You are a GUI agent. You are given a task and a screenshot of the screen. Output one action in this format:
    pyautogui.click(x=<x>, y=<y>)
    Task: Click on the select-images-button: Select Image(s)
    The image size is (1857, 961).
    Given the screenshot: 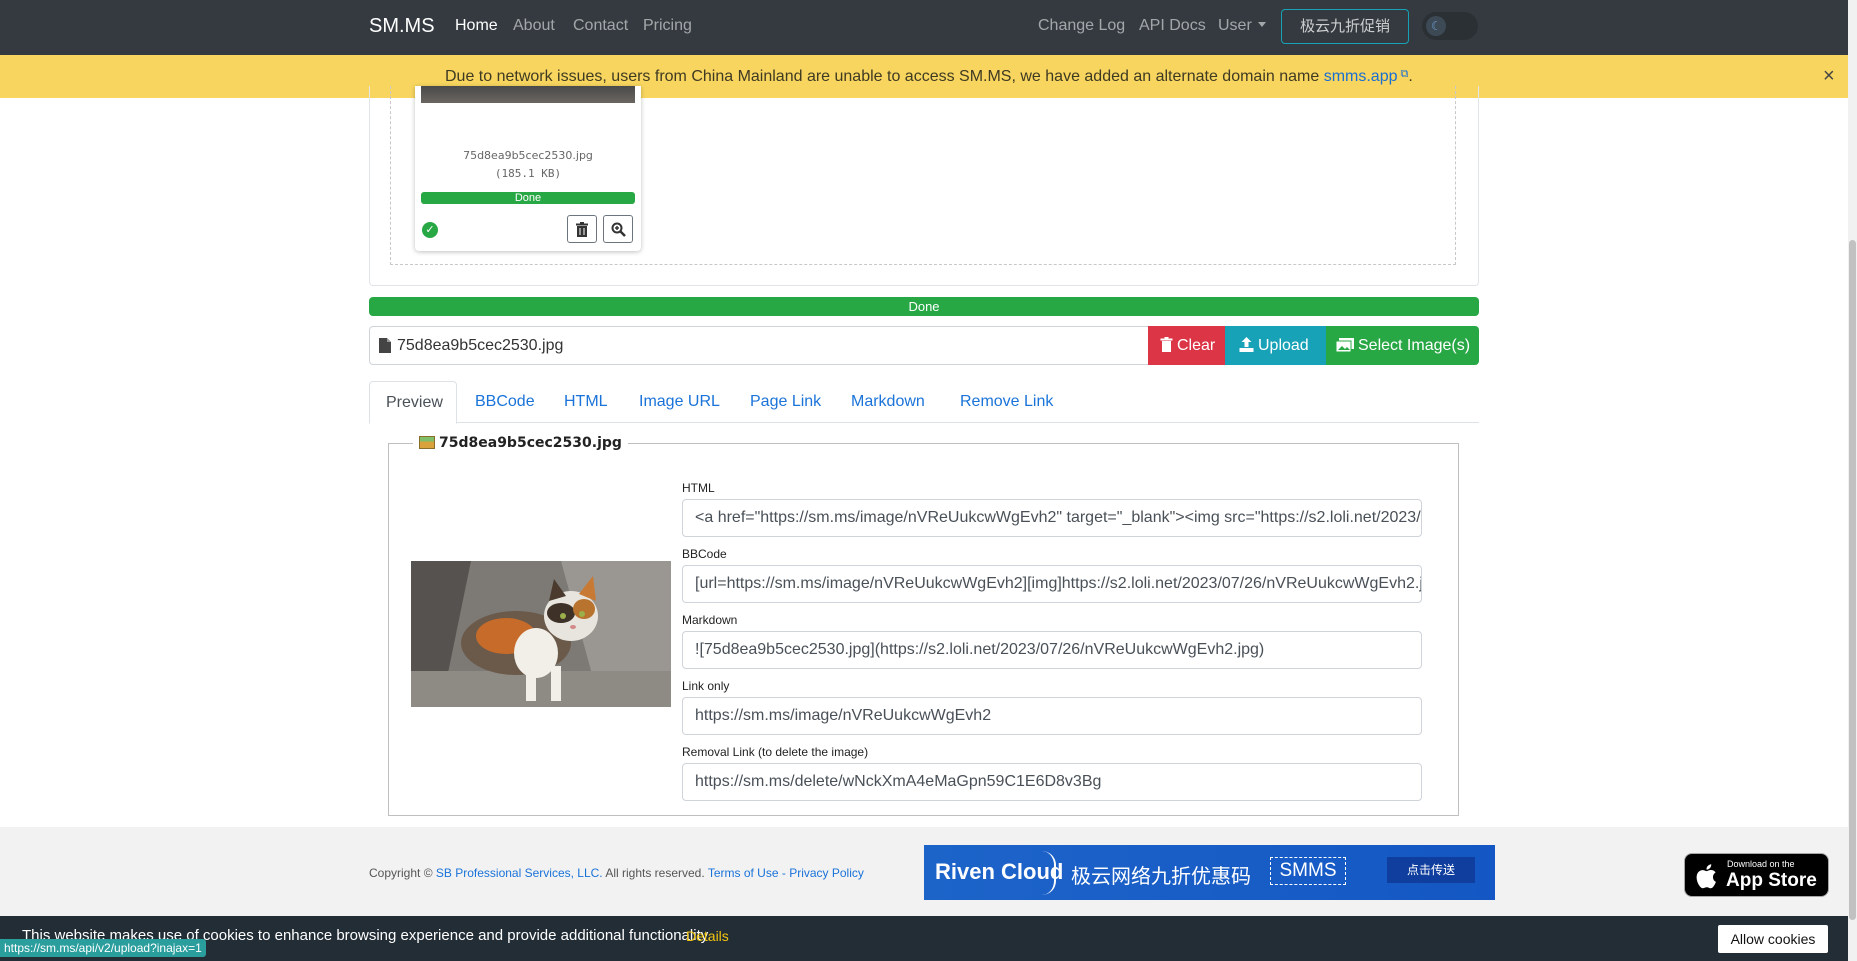 What is the action you would take?
    pyautogui.click(x=1402, y=345)
    